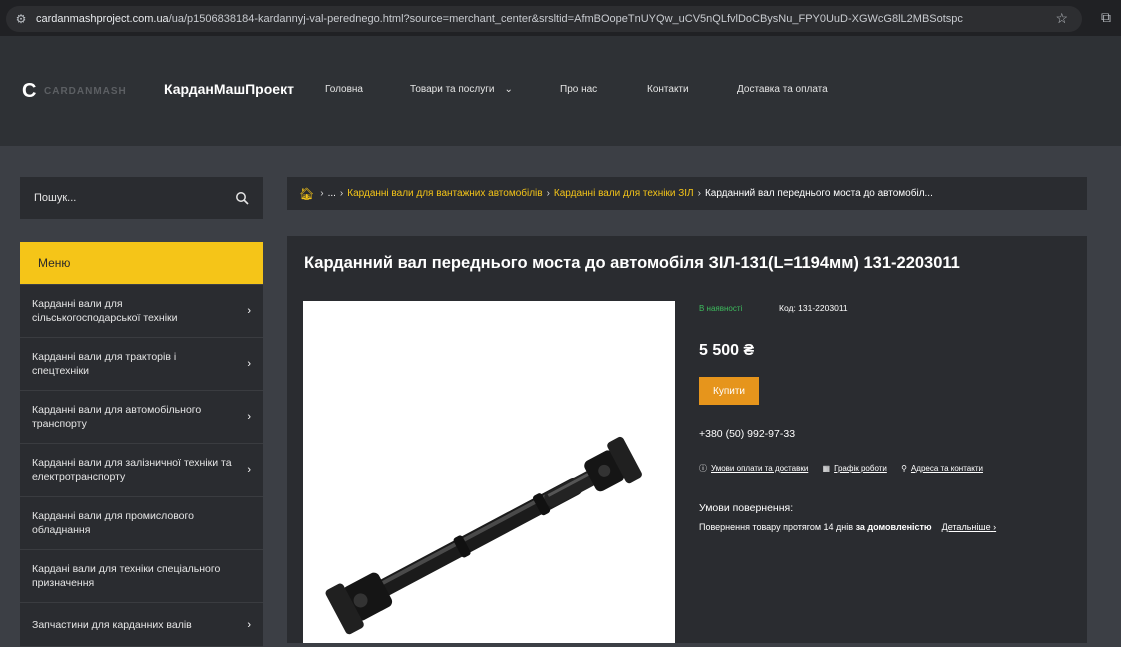 The width and height of the screenshot is (1121, 647). Describe the element at coordinates (721, 308) in the screenshot. I see `stock-status: В наявності` at that location.